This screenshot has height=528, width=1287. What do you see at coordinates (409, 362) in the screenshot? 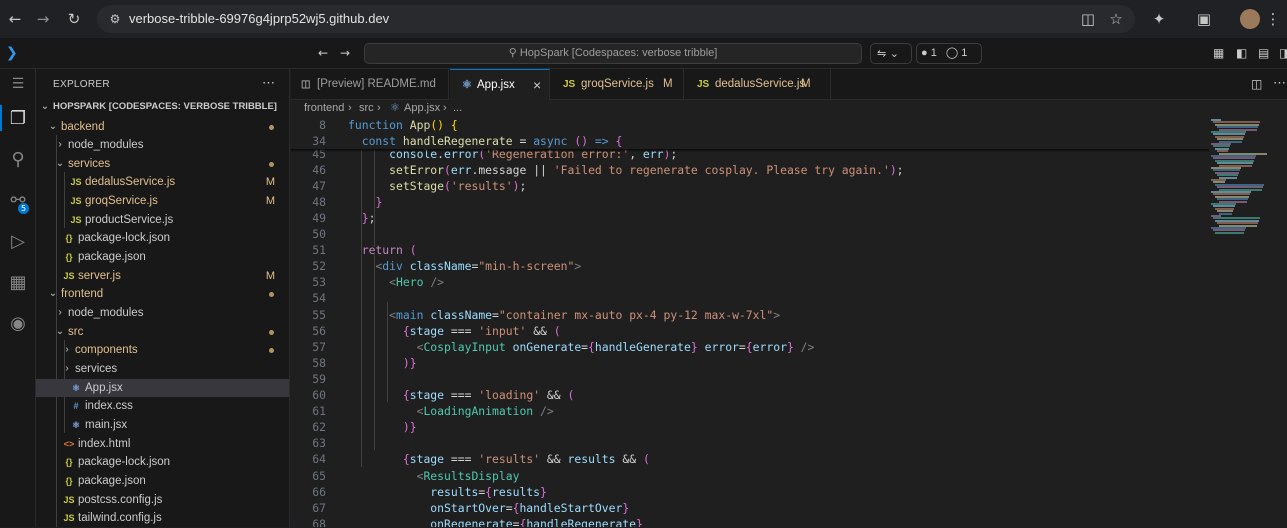
I see `code-line: )}` at bounding box center [409, 362].